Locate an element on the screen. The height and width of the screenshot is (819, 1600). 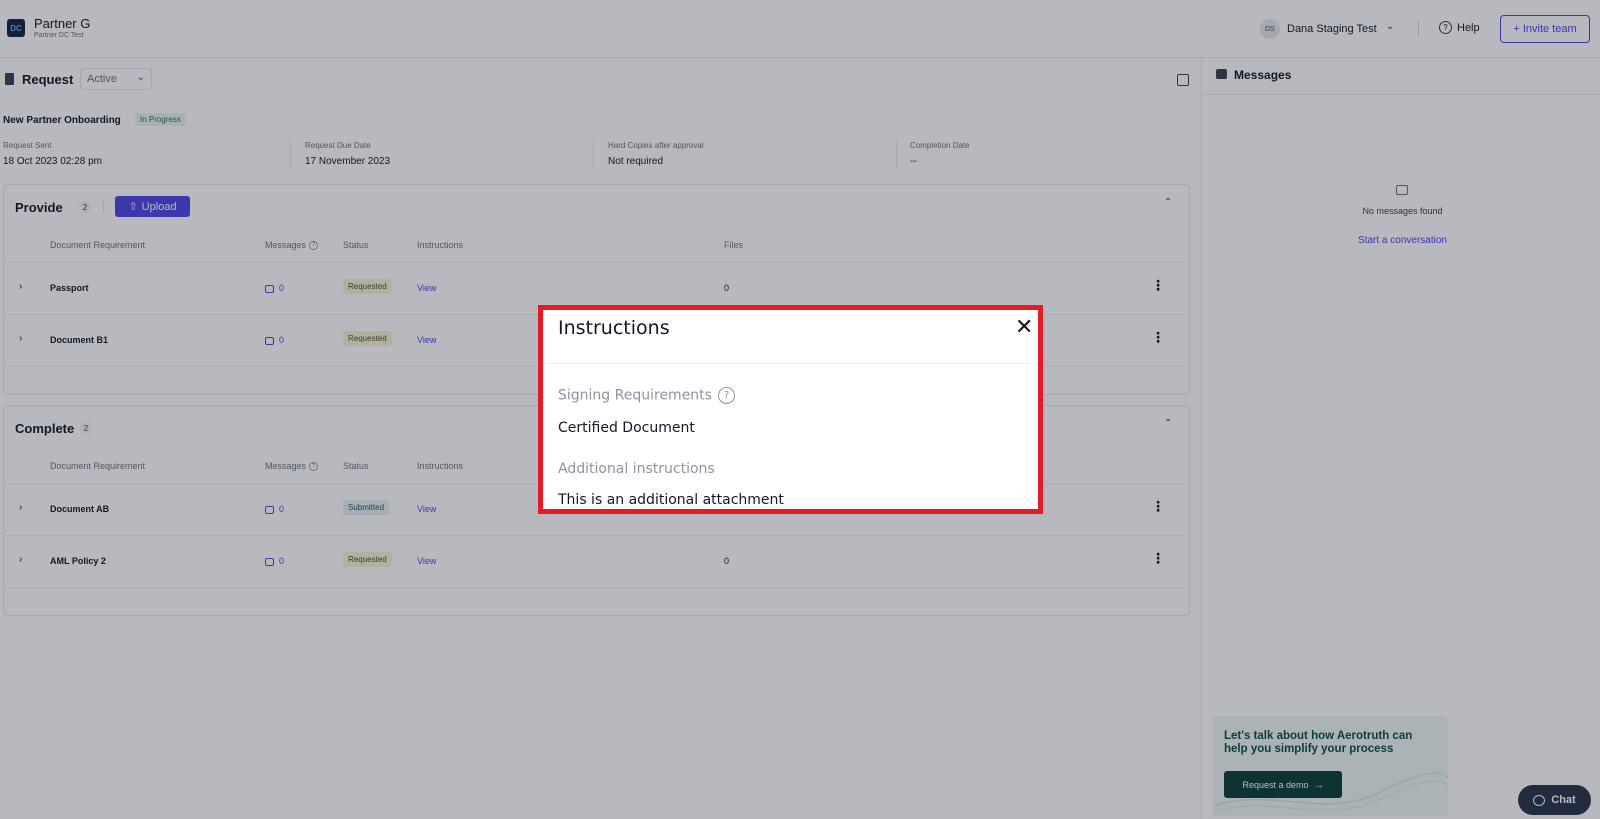
modal-title: Instructions is located at coordinates (614, 328).